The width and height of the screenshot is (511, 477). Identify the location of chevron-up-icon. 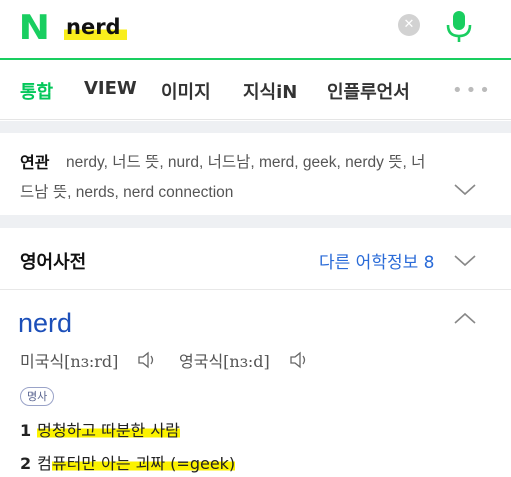
(465, 318).